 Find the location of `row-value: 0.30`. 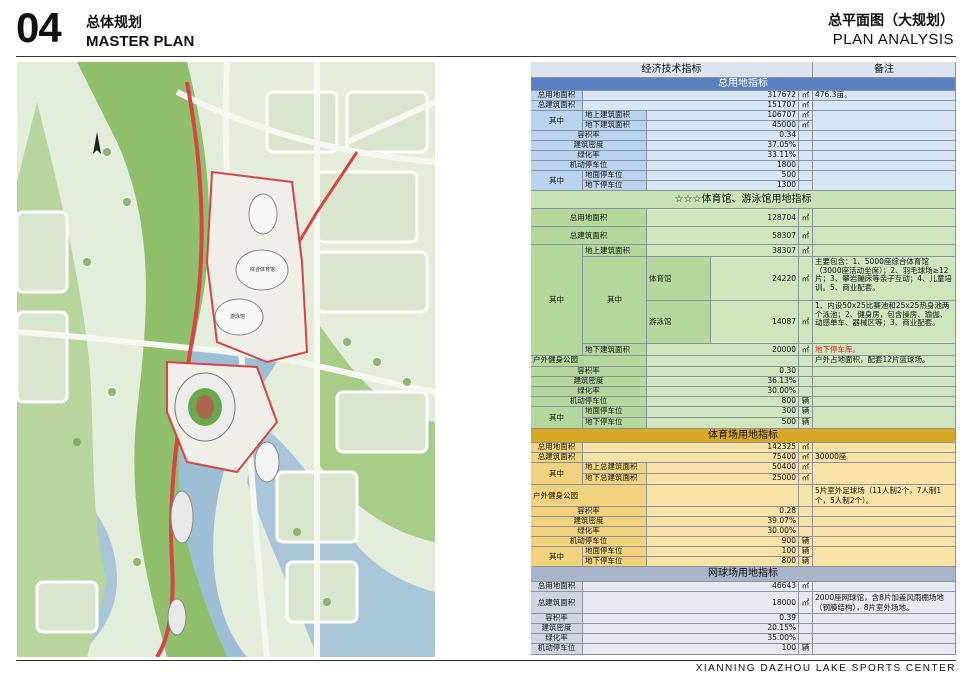

row-value: 0.30 is located at coordinates (723, 372).